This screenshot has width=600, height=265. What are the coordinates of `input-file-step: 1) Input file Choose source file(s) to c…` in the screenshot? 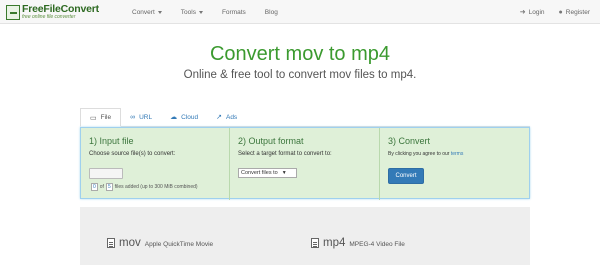 It's located at (155, 164).